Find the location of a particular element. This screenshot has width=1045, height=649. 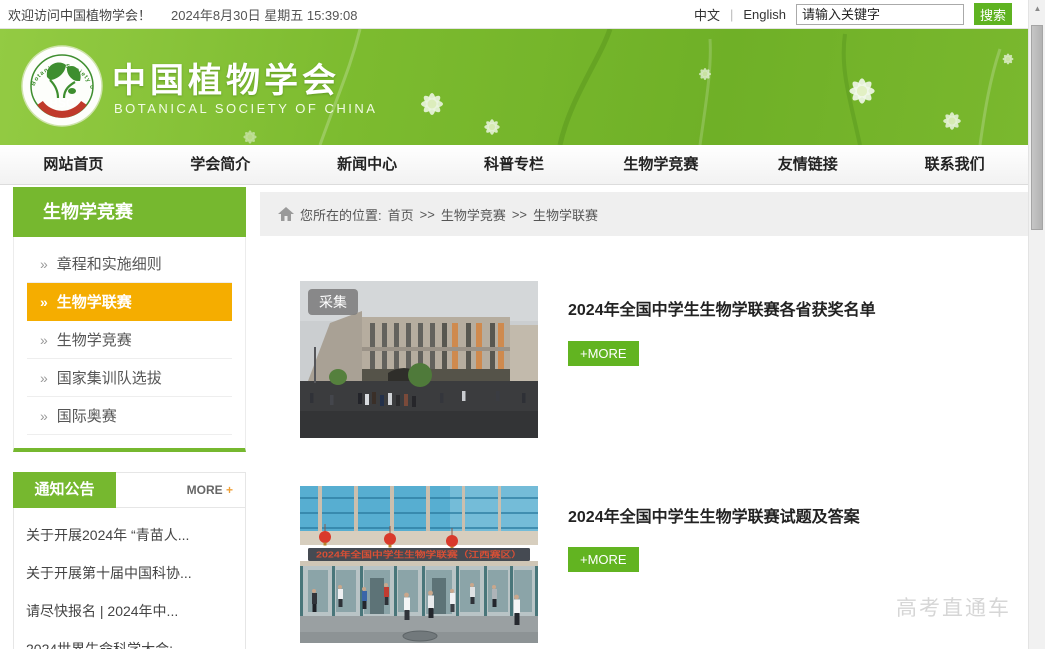

news-photo-exam: 2024年全国中学生生物学联赛（江西赛区） is located at coordinates (419, 564).